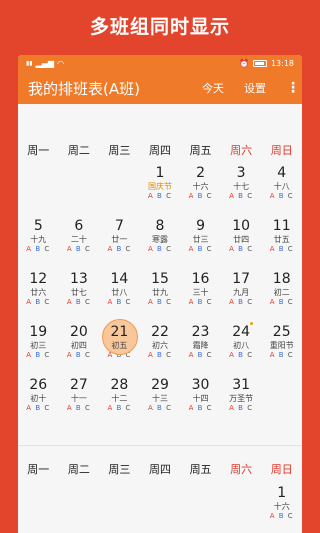 The width and height of the screenshot is (320, 533). Describe the element at coordinates (38, 297) in the screenshot. I see `day-cell: 12 廿六 A B C` at that location.